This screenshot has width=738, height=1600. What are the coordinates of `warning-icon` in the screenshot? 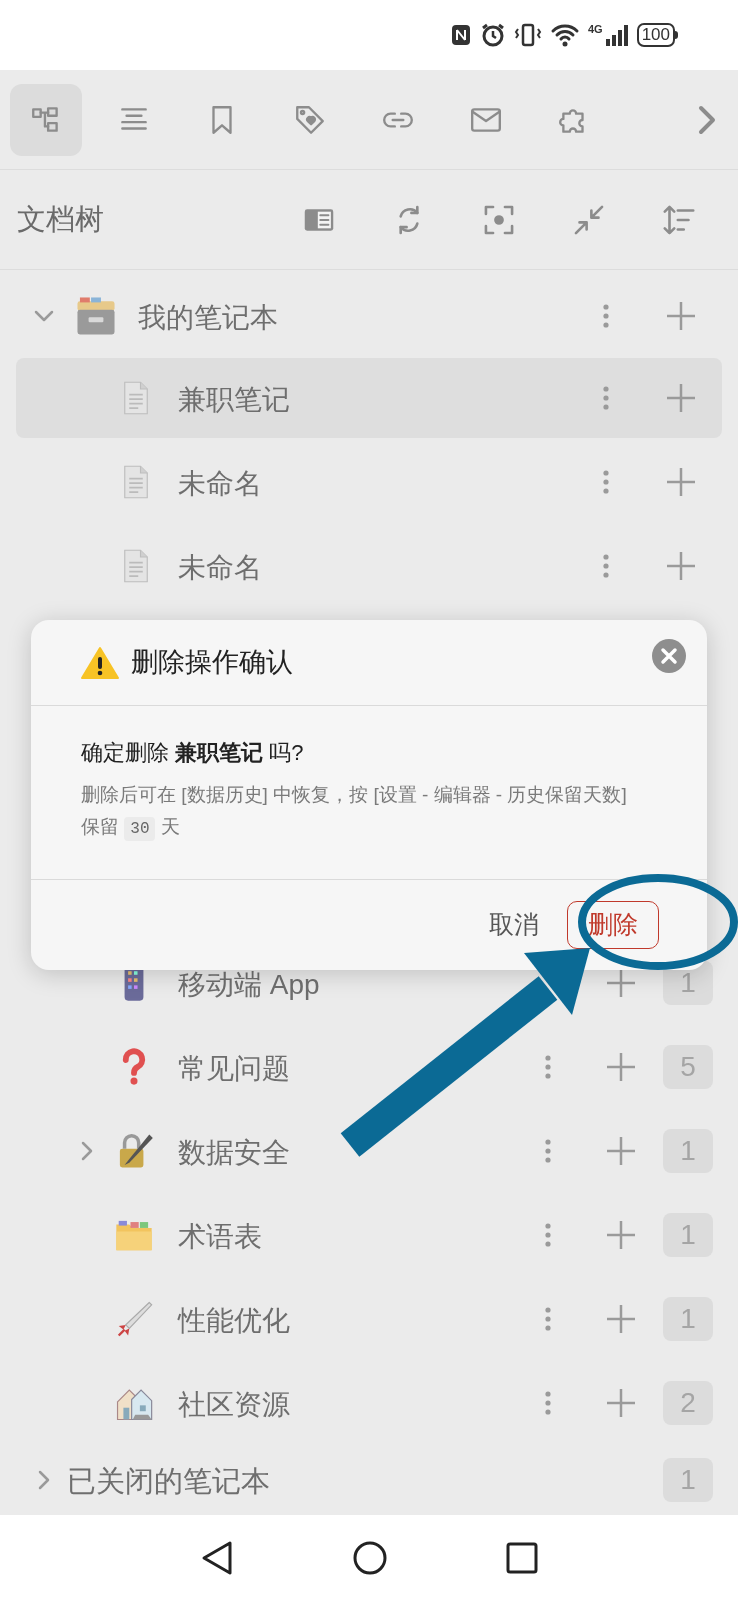 It's located at (100, 662).